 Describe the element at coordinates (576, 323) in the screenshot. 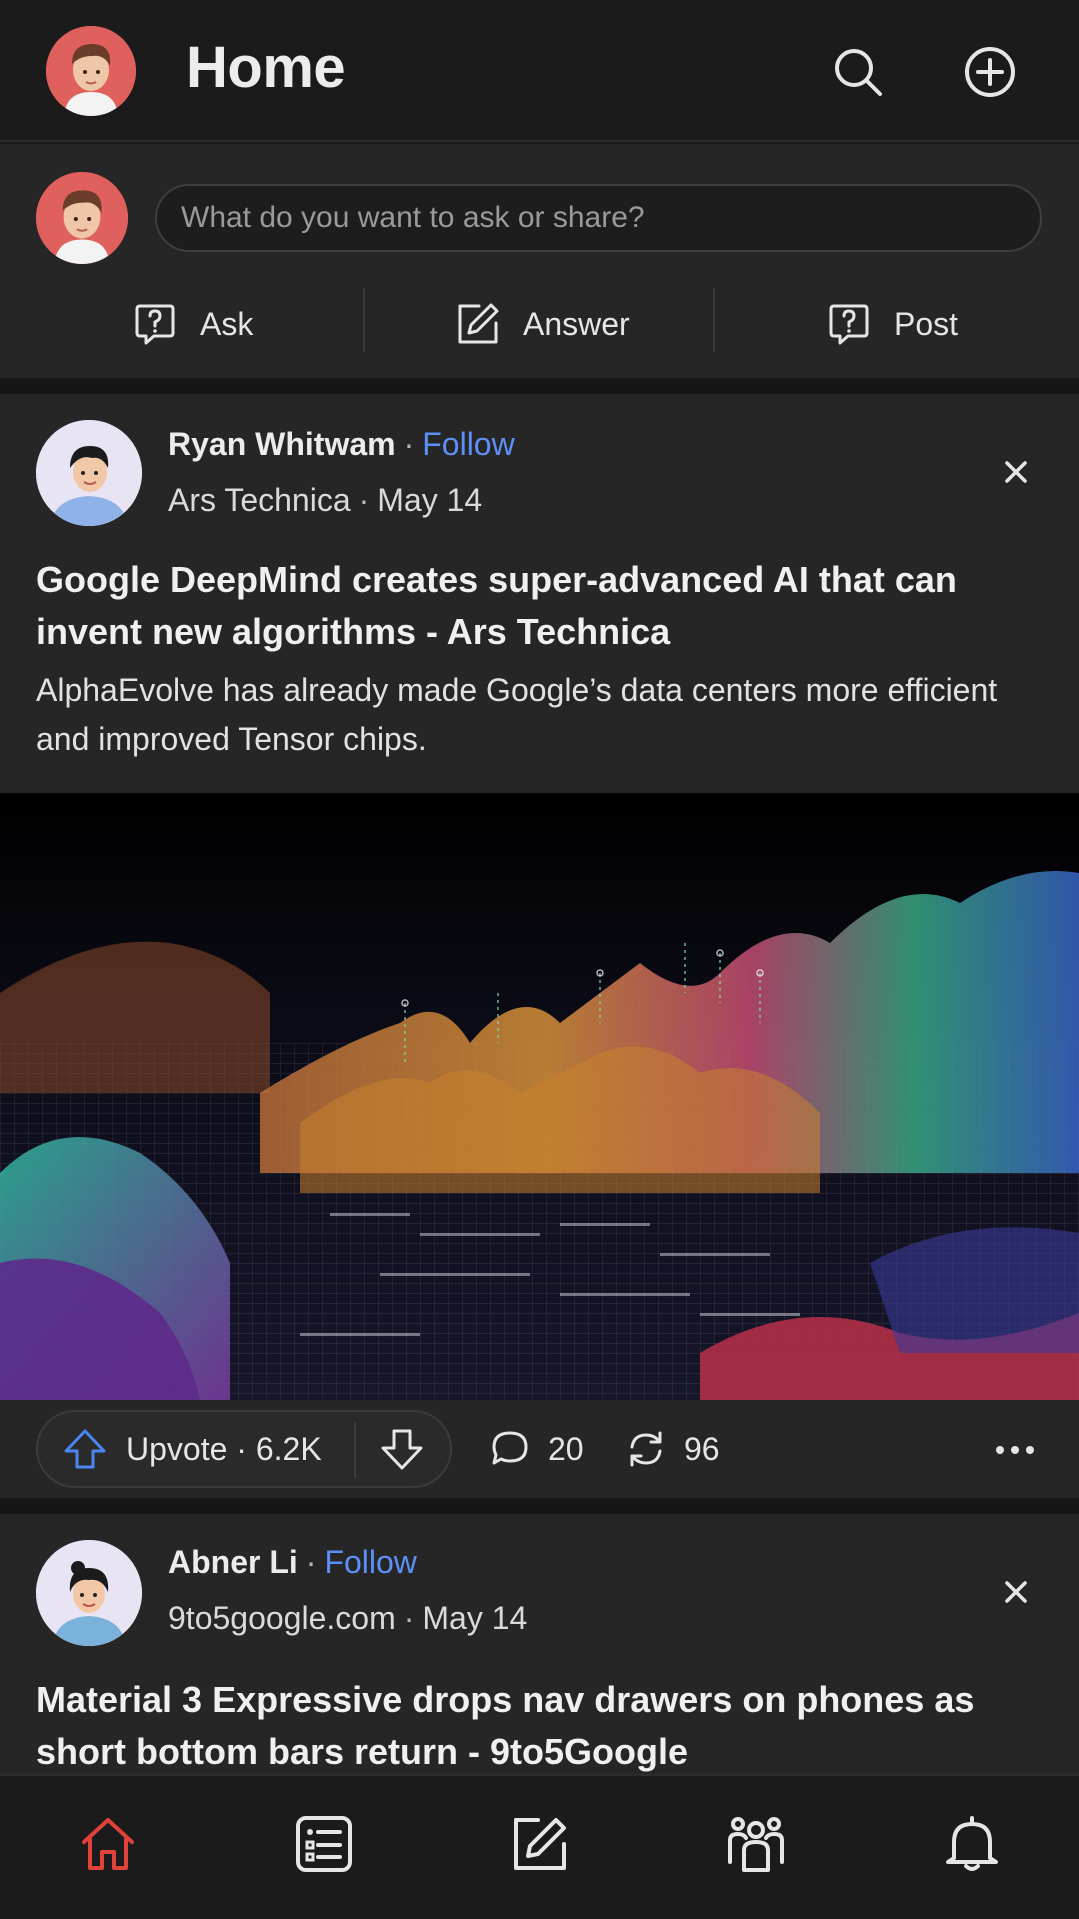

I see `answer-label: Answer` at that location.